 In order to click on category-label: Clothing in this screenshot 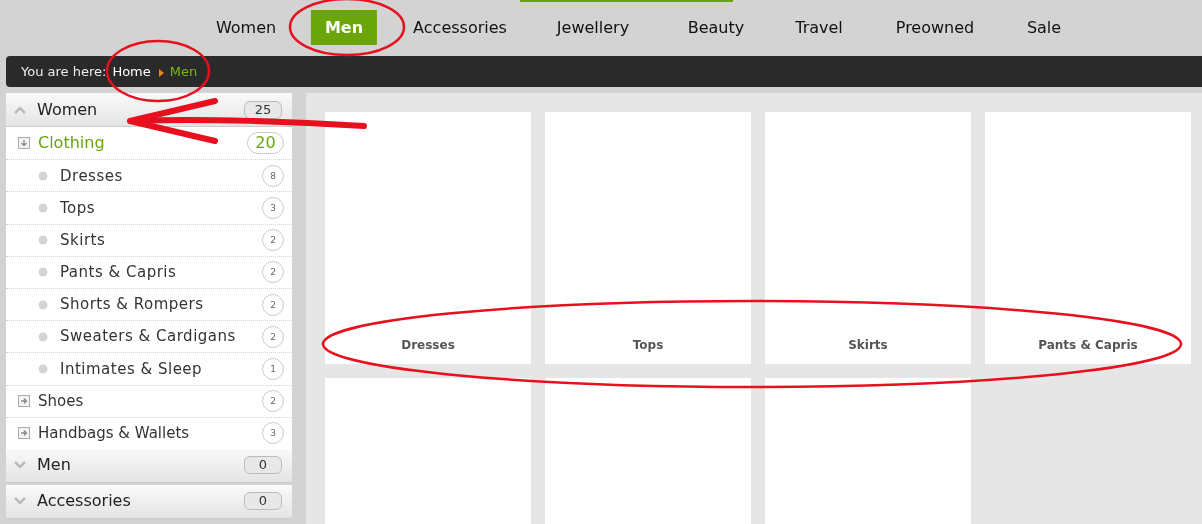, I will do `click(71, 143)`.